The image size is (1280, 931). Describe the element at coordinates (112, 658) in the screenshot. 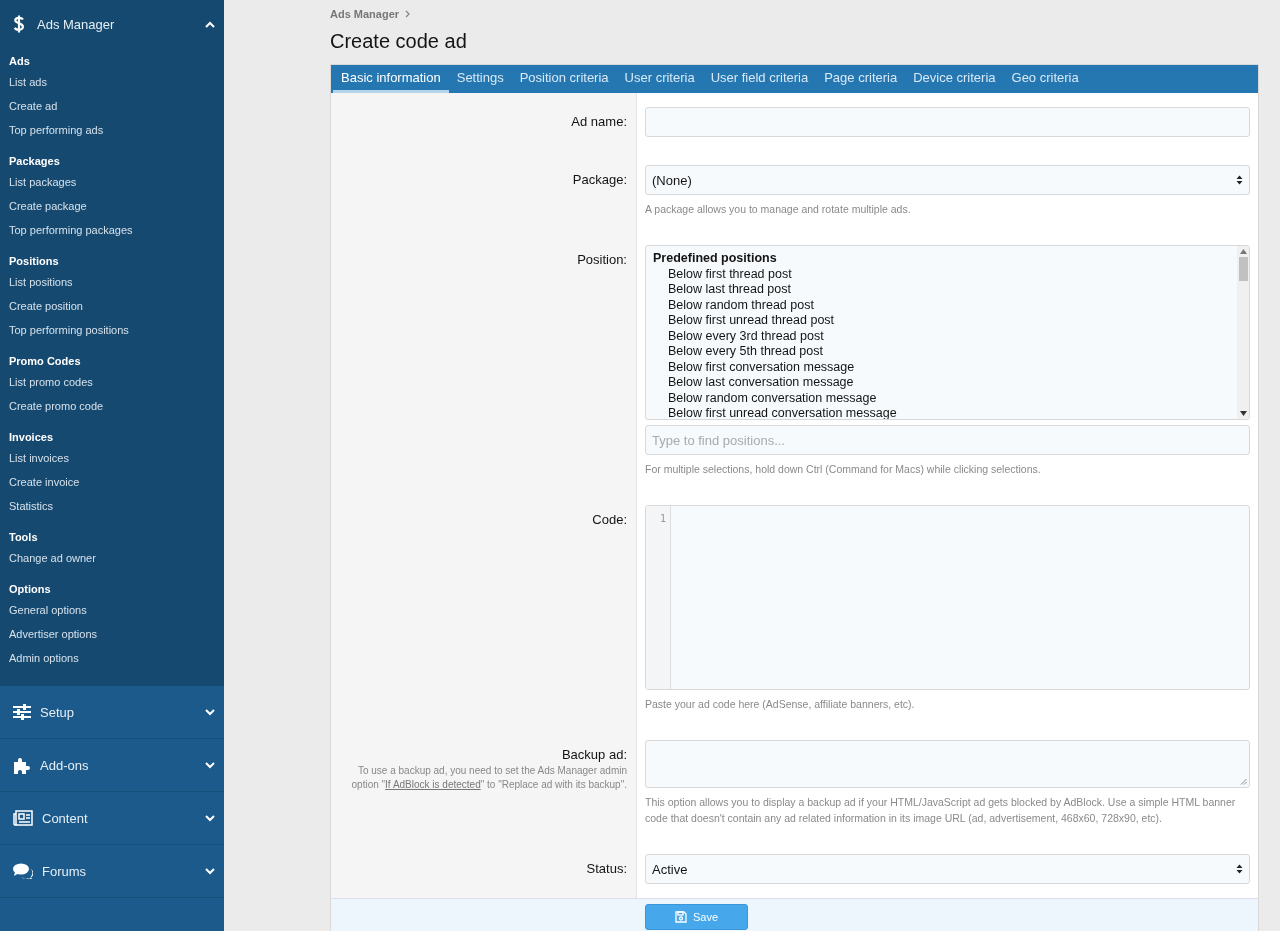

I see `sidebar-link: Admin options` at that location.